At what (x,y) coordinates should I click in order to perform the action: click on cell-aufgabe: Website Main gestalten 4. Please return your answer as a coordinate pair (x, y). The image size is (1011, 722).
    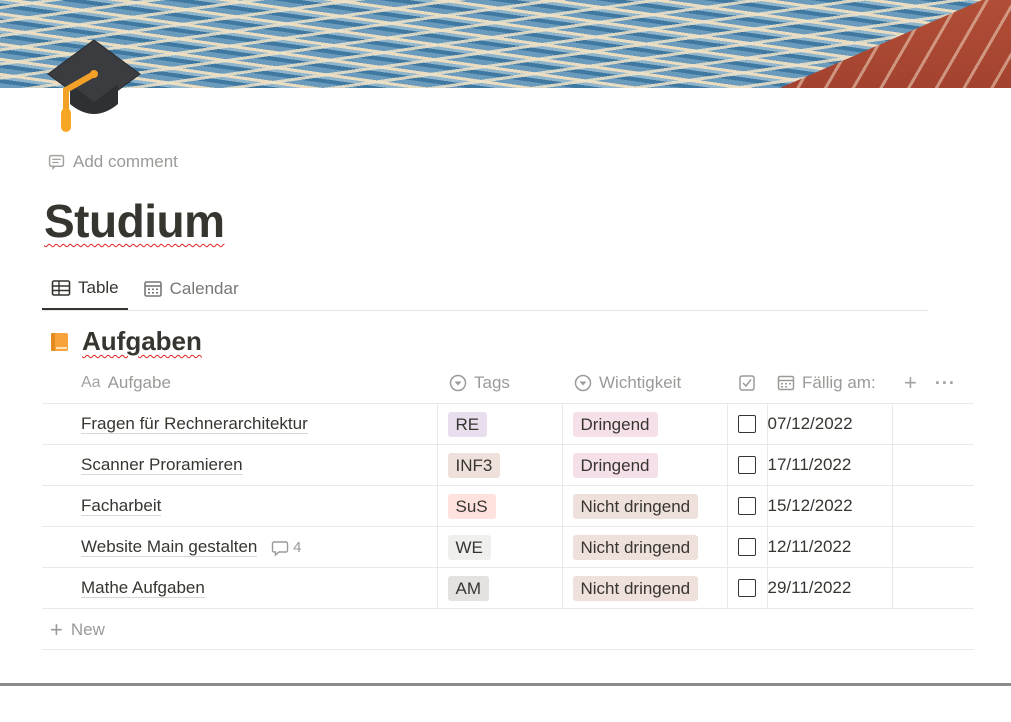
    Looking at the image, I should click on (239, 547).